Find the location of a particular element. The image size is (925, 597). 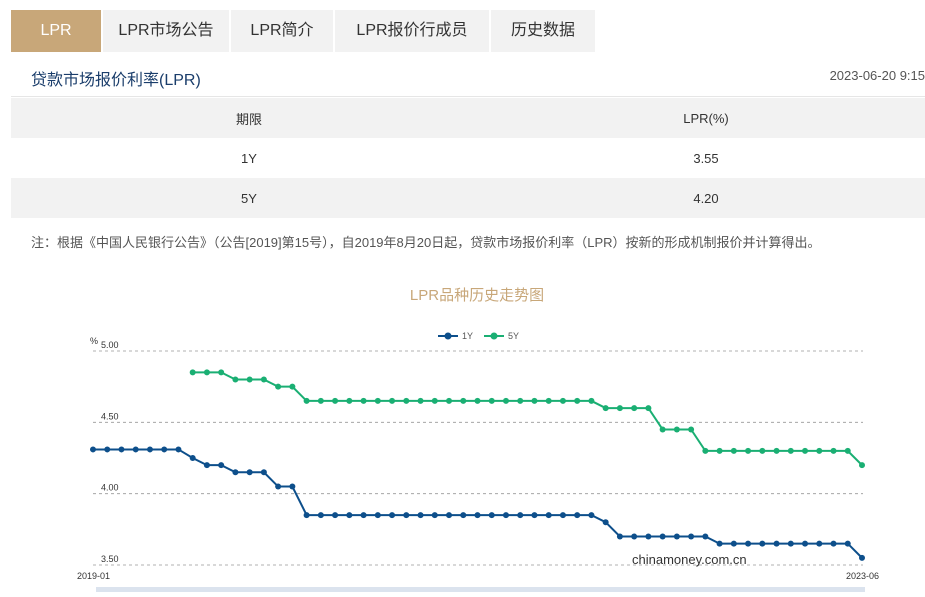

tab-lpr-announcements: LPR市场公告 is located at coordinates (166, 31).